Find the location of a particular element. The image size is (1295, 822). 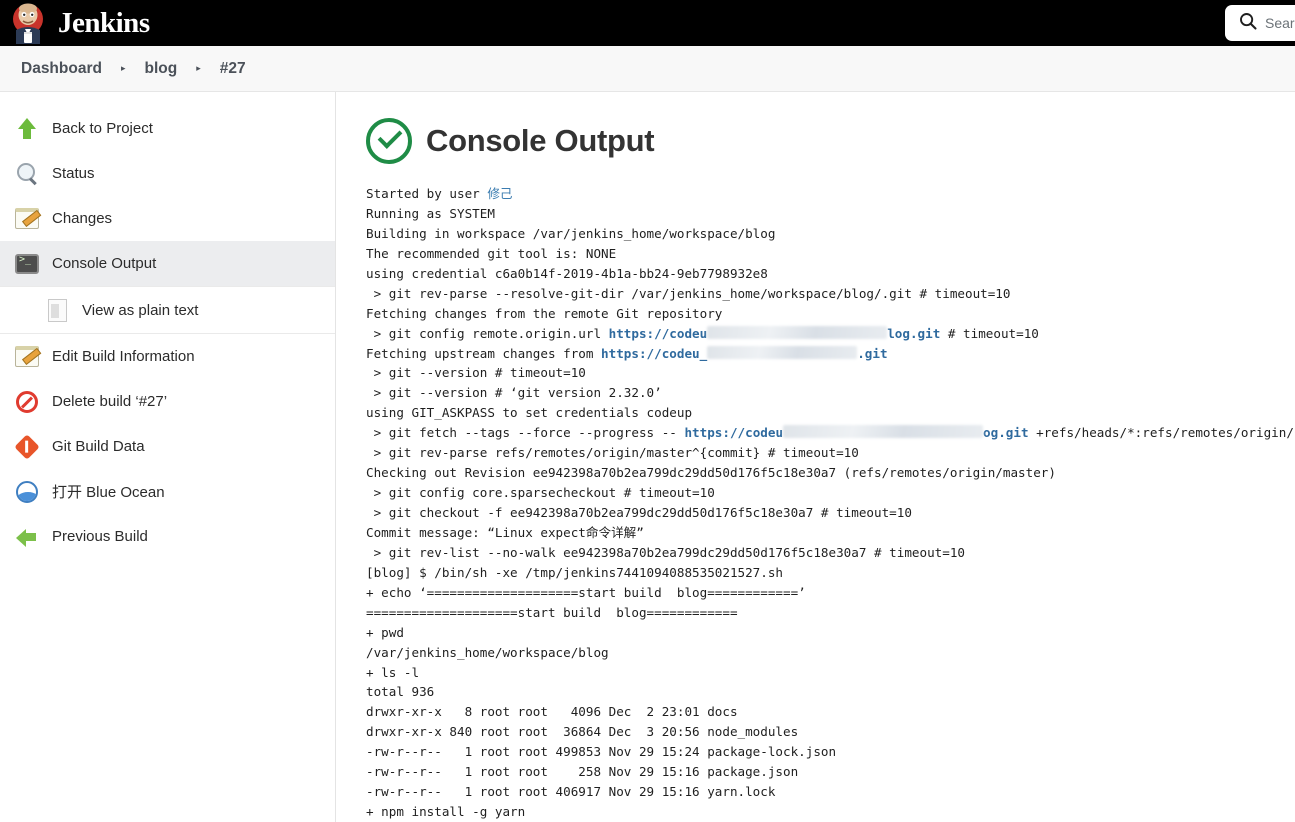

console-text: + pwd is located at coordinates (385, 632).